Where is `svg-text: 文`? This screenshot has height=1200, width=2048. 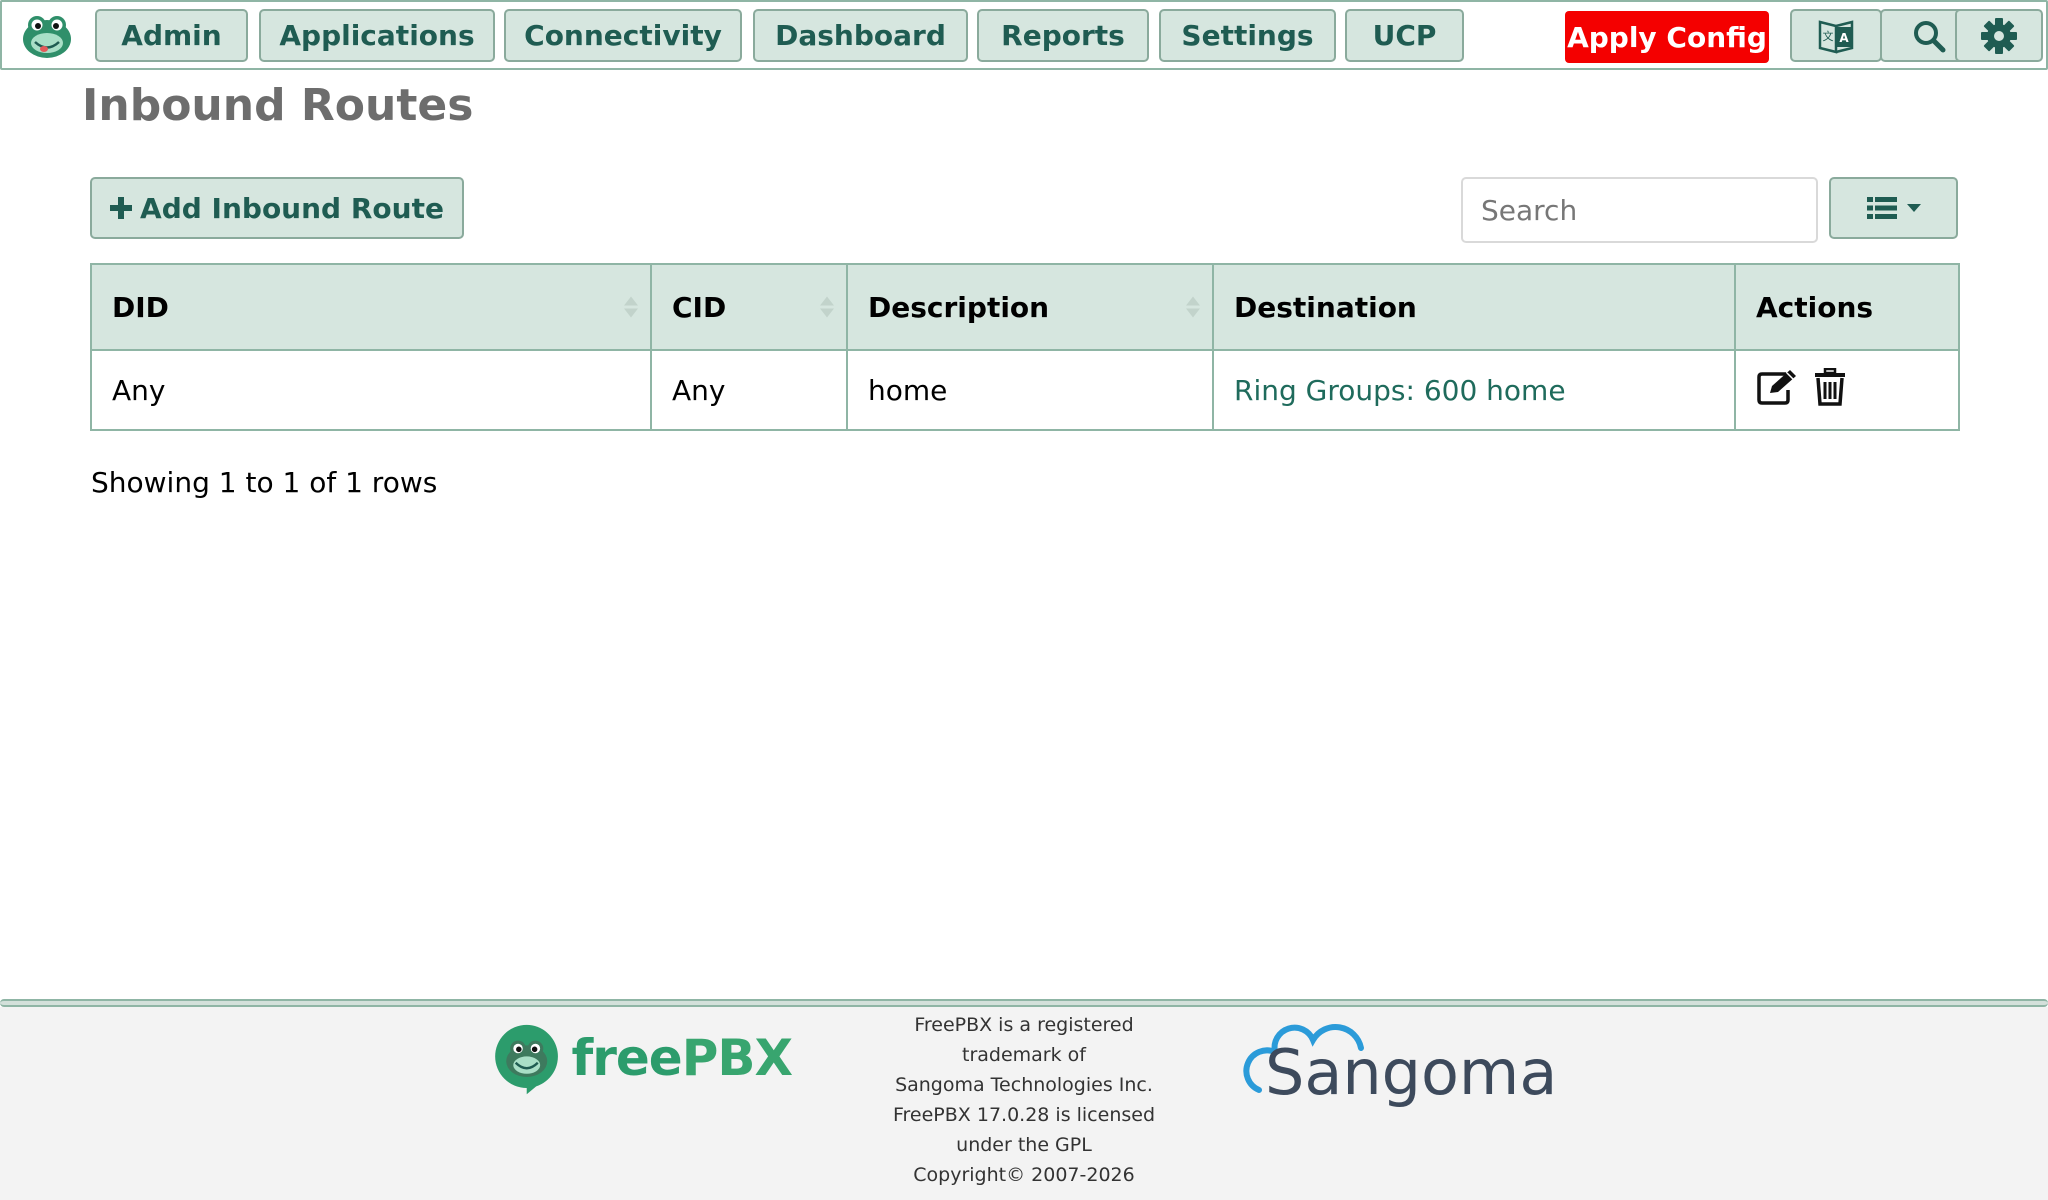
svg-text: 文 is located at coordinates (1828, 36).